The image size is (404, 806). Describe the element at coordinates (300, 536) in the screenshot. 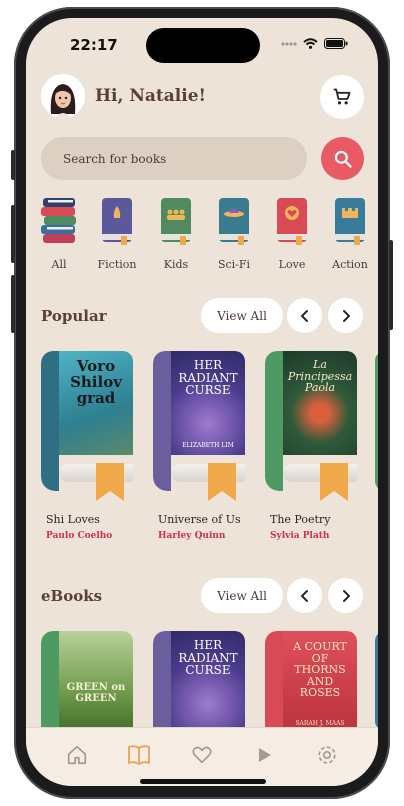

I see `book-author: Sylvia Plath` at that location.